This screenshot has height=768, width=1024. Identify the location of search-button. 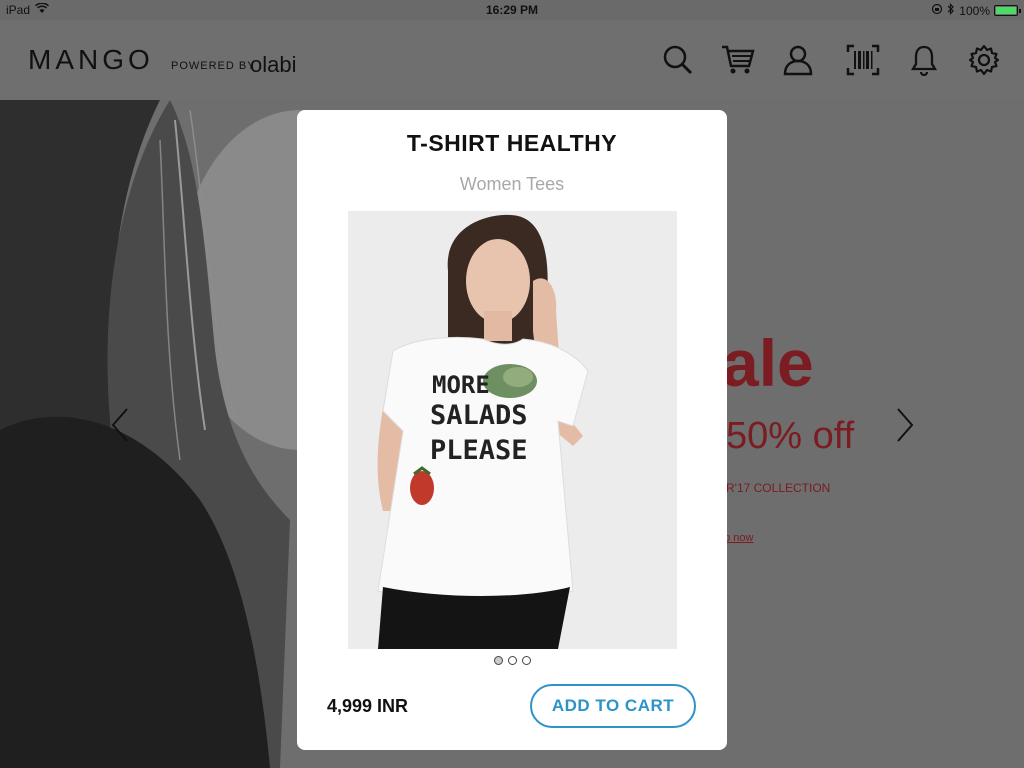
(678, 60).